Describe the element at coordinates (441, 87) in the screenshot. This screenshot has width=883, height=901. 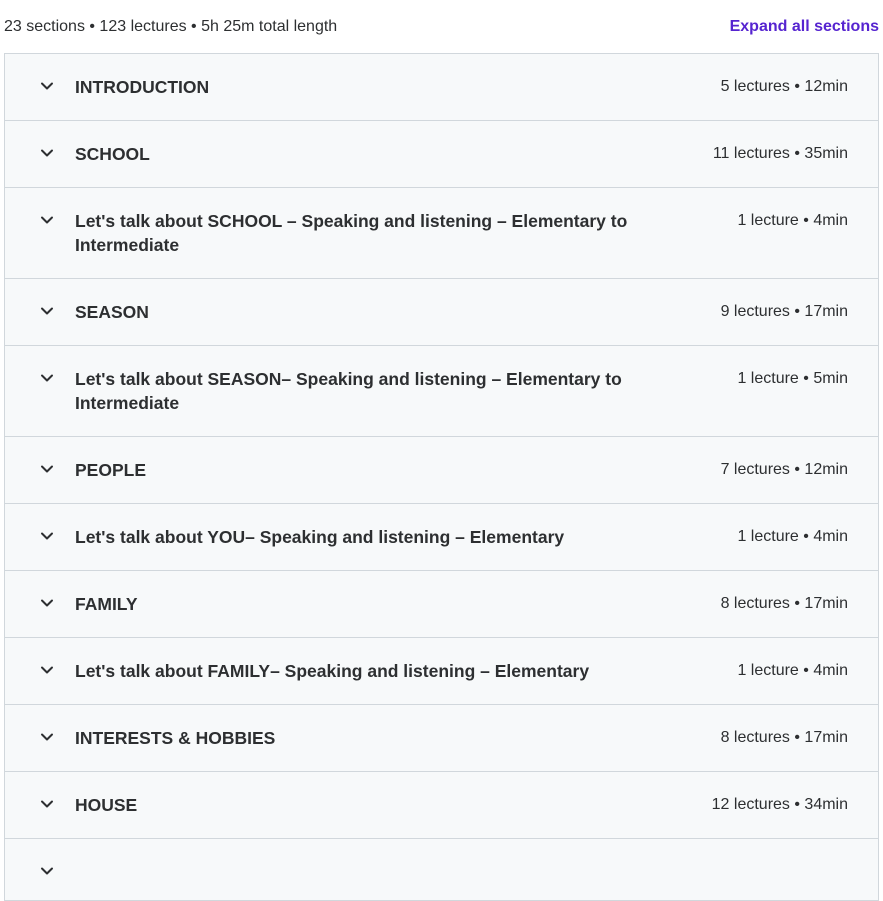
I see `section-header: INTRODUCTION 5 lectures • 12min` at that location.